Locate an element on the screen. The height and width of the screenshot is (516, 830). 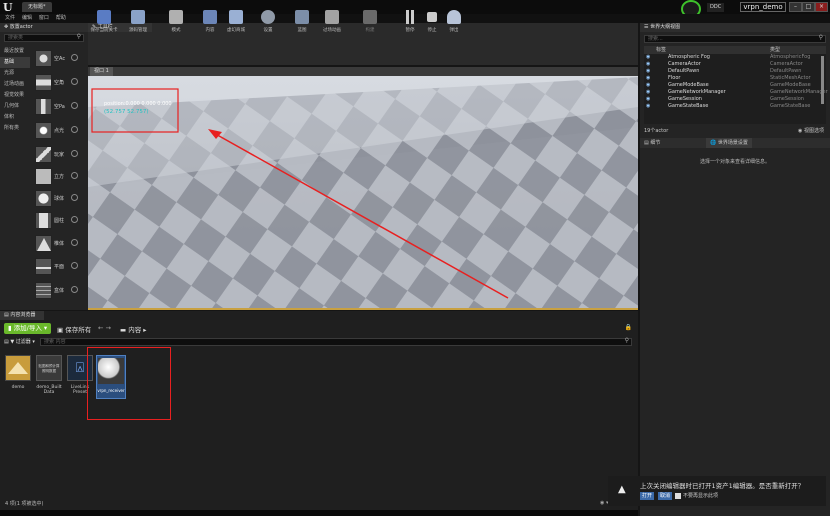
category-basic: 基础 is located at coordinates (15, 62).